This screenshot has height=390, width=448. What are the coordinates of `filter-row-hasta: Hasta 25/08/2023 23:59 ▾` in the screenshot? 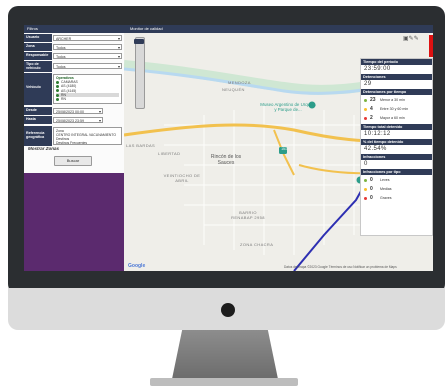 It's located at (74, 120).